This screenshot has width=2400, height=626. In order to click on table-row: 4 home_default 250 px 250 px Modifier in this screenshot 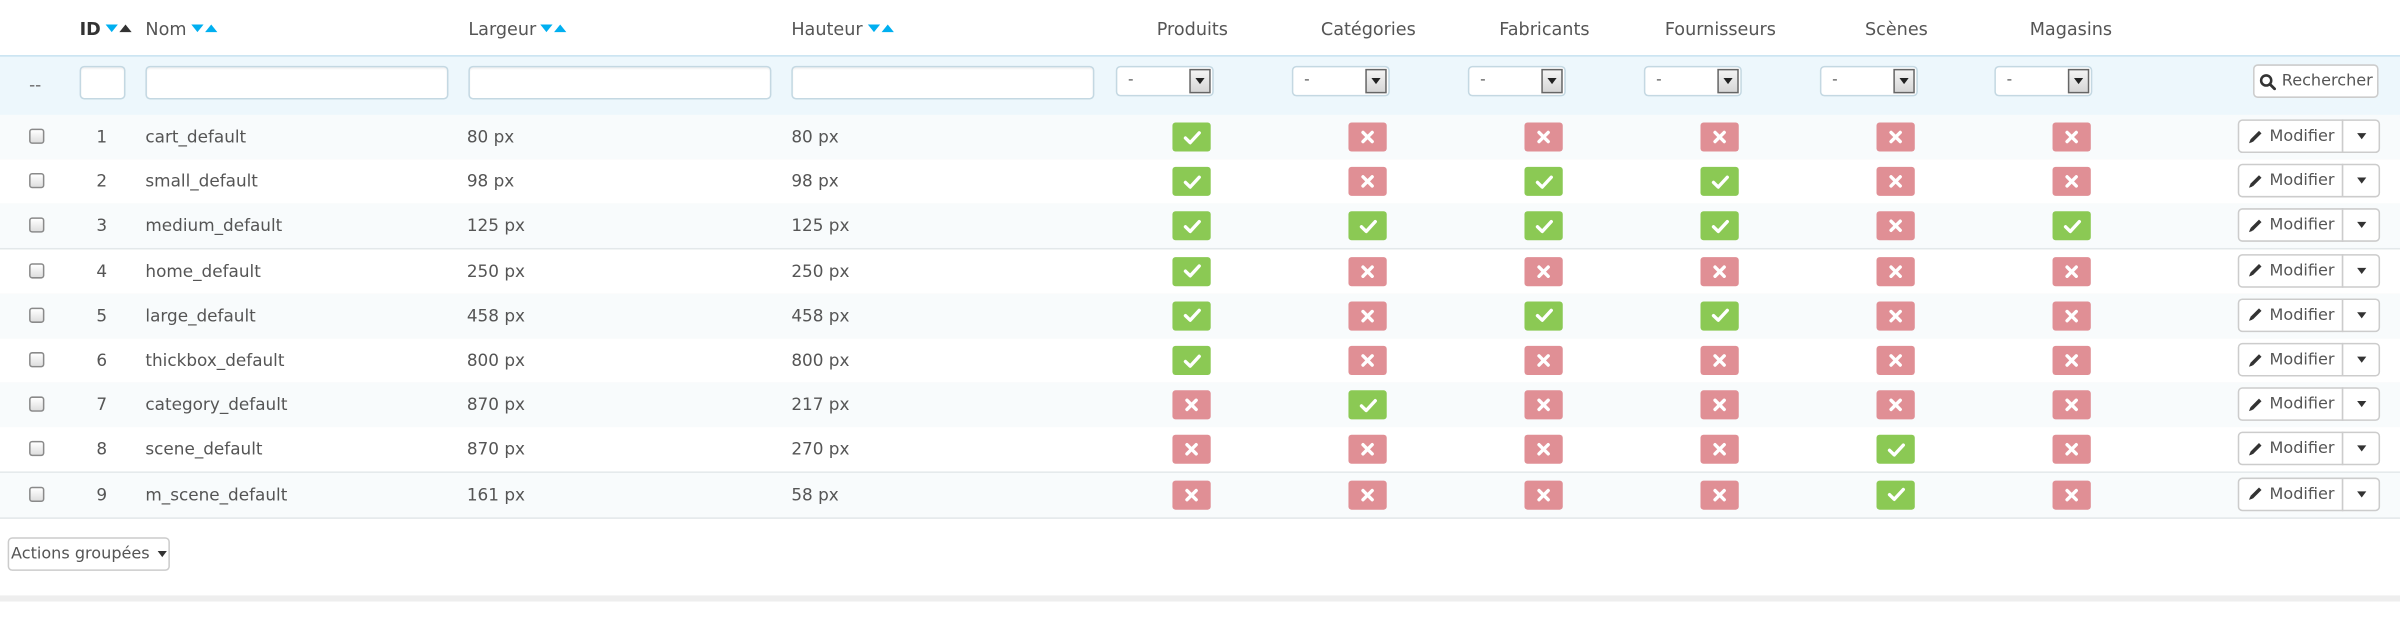, I will do `click(1200, 271)`.